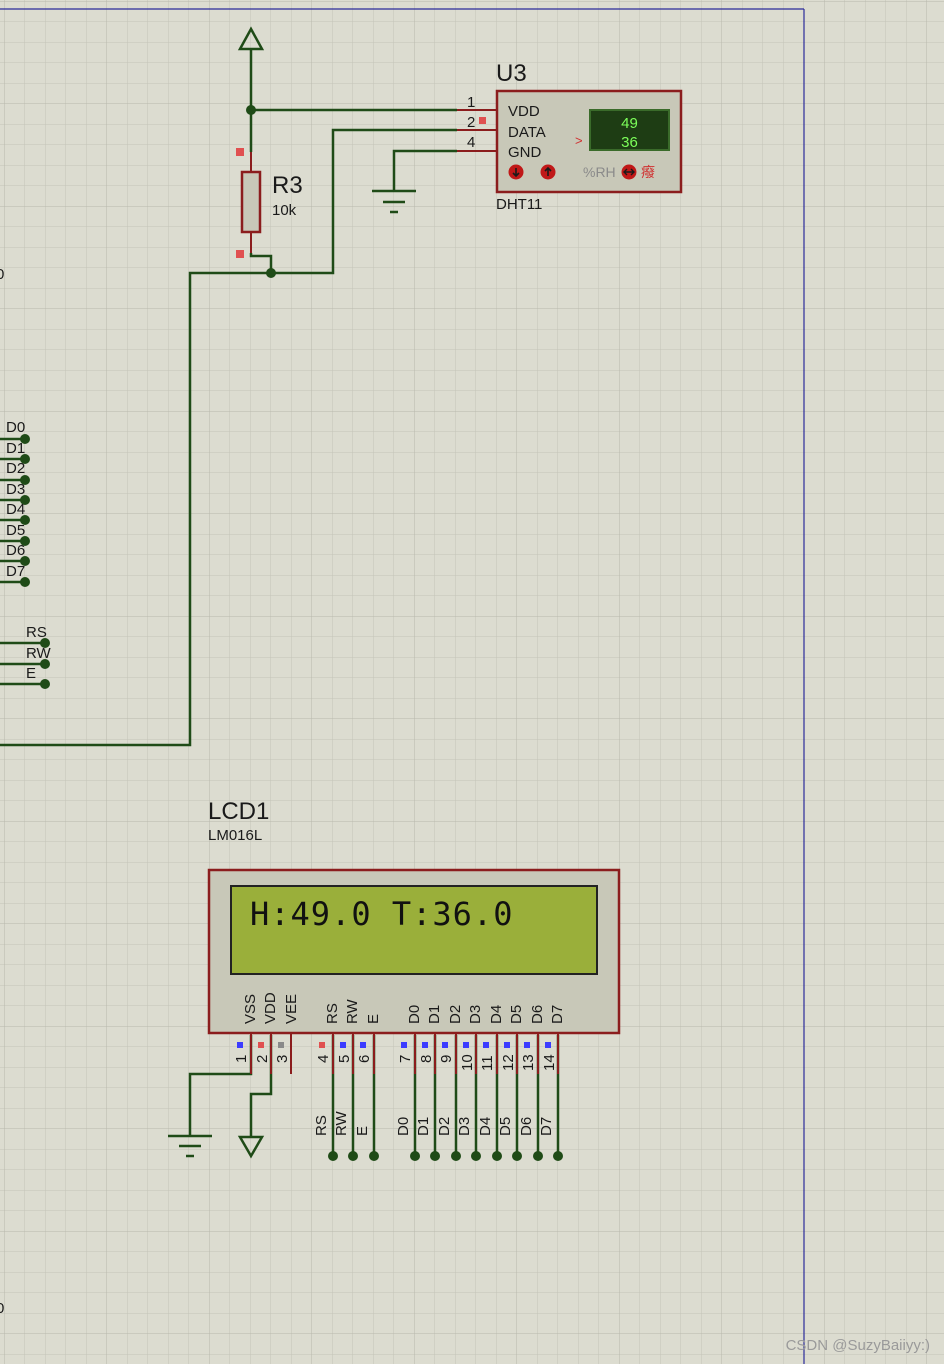 This screenshot has height=1364, width=944. What do you see at coordinates (526, 1126) in the screenshot?
I see `lcd1-net-d6: D6` at bounding box center [526, 1126].